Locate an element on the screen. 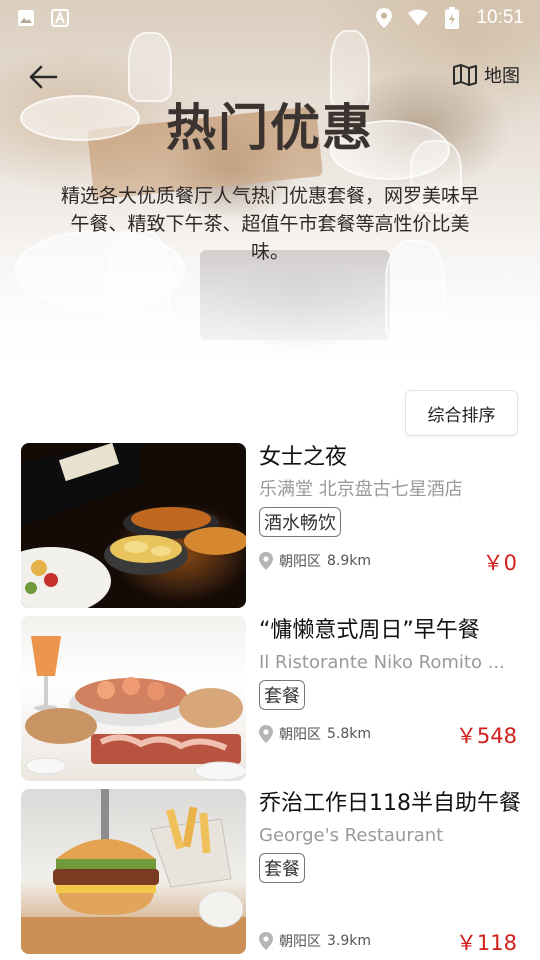 The width and height of the screenshot is (540, 960). deal-price: ￥118 is located at coordinates (486, 943).